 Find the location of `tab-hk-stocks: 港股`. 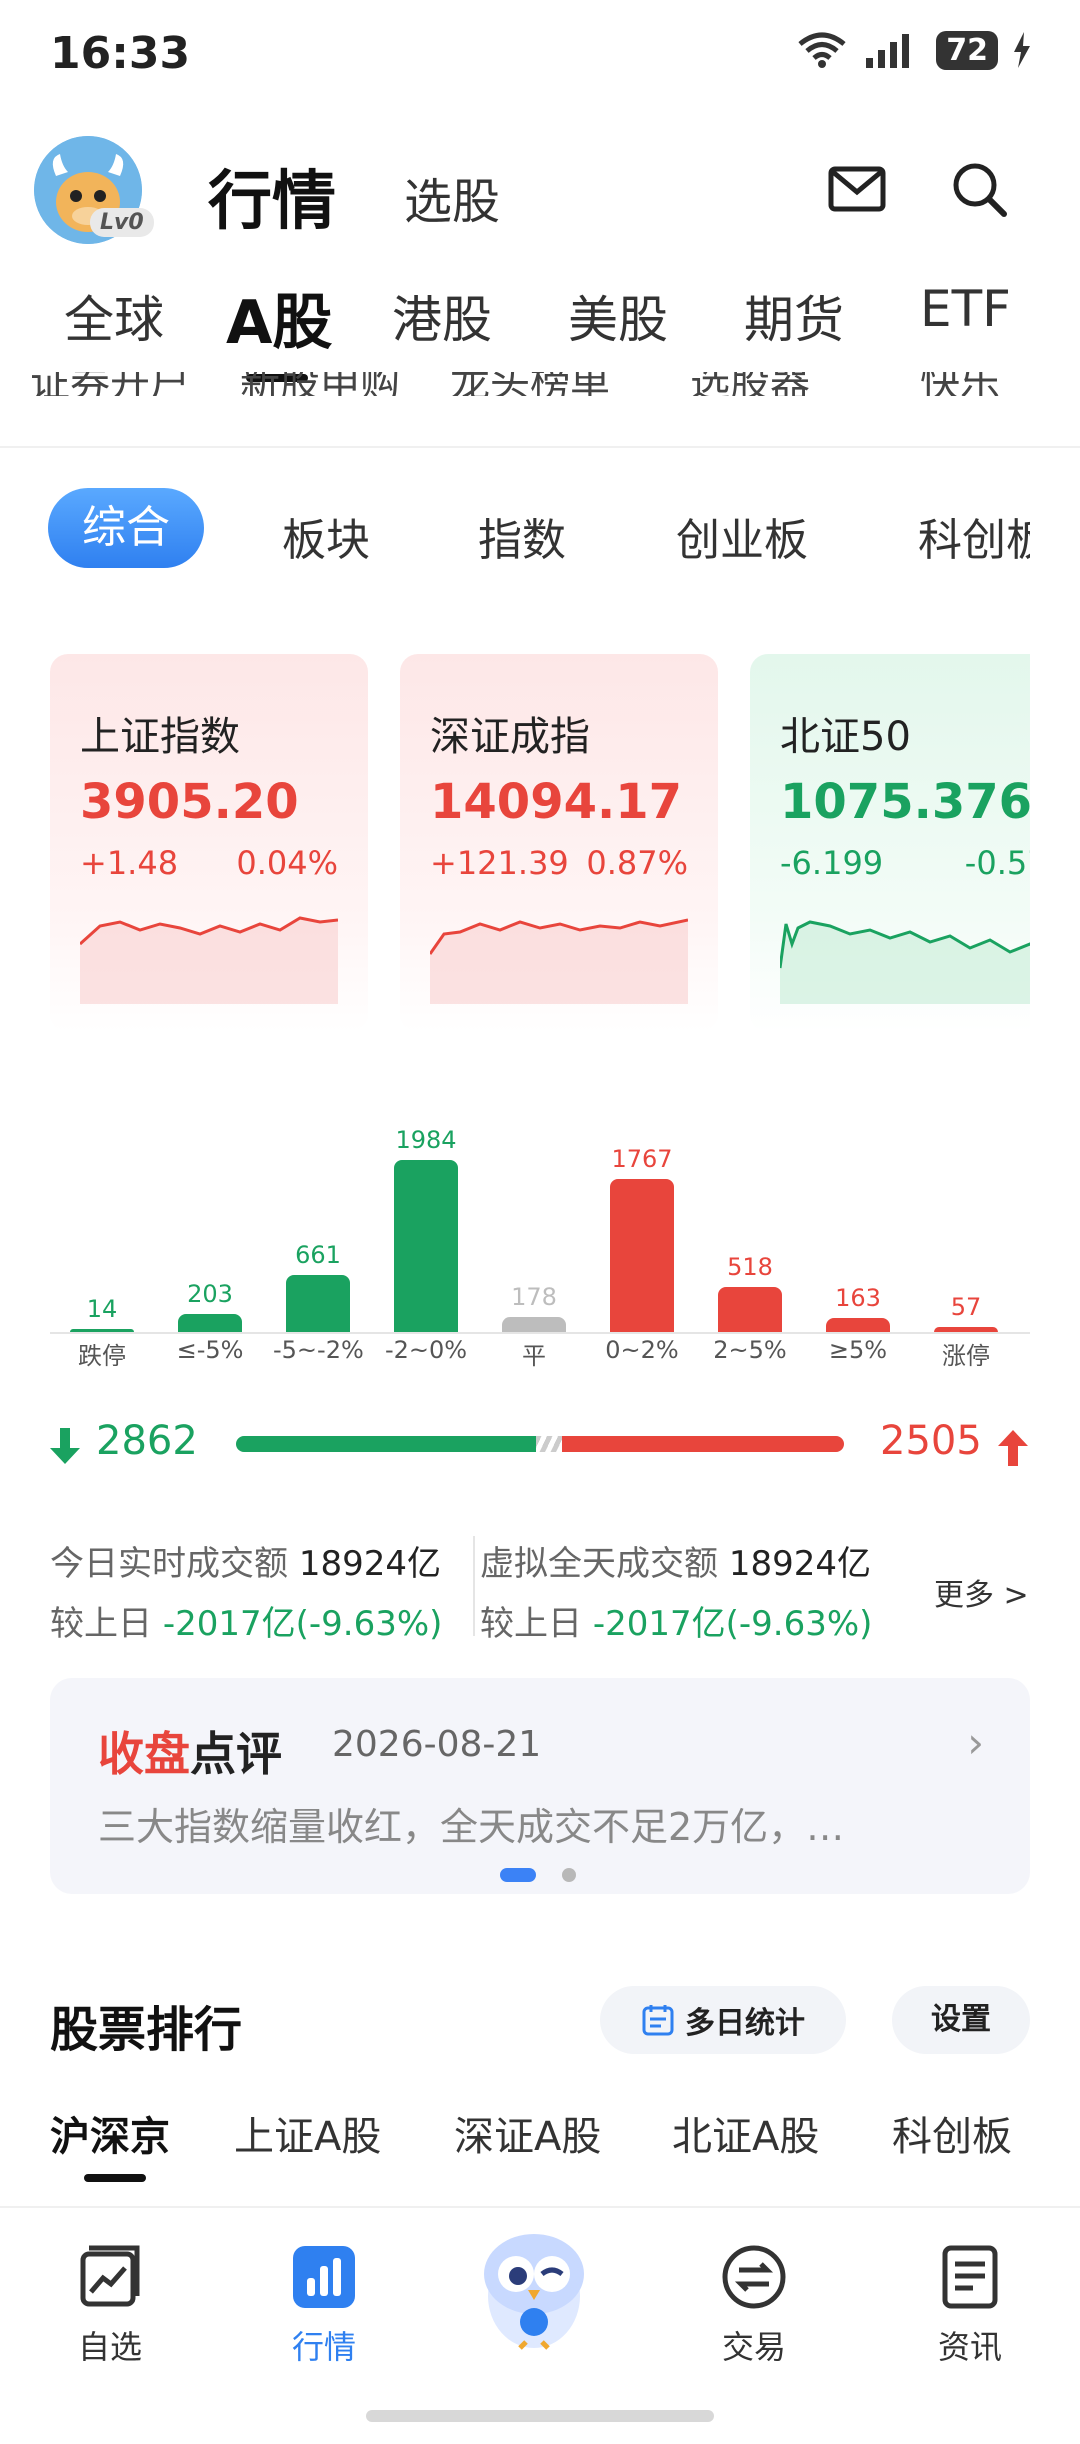

tab-hk-stocks: 港股 is located at coordinates (442, 316).